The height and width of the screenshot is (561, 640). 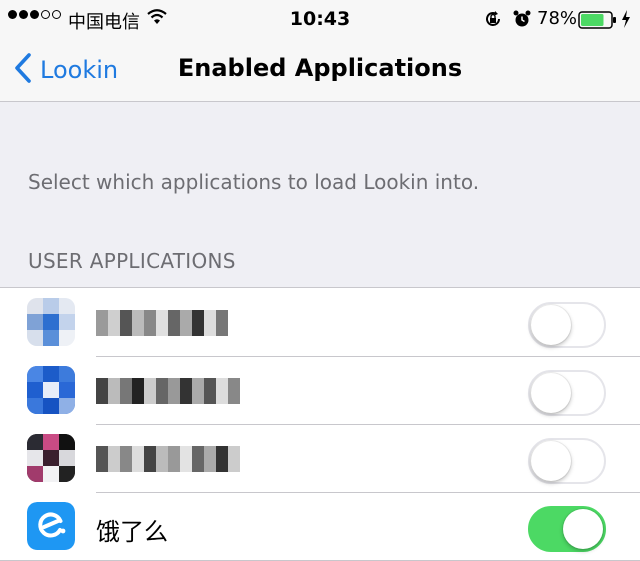 What do you see at coordinates (493, 21) in the screenshot?
I see `orientation-lock-icon` at bounding box center [493, 21].